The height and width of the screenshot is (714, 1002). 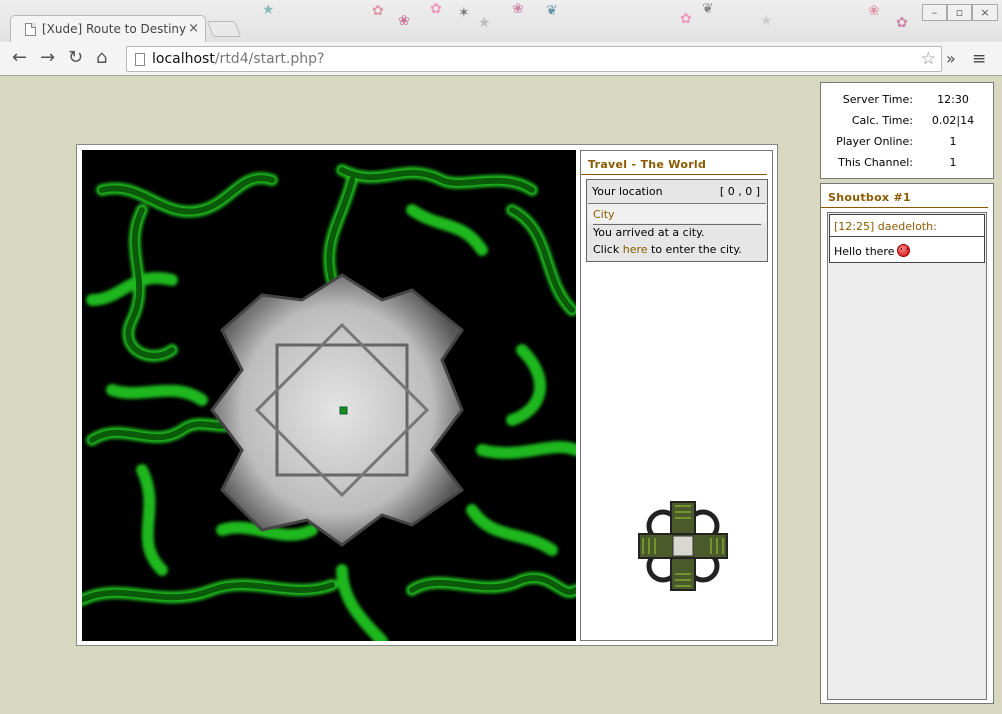 I want to click on stat-label: This Channel:, so click(x=875, y=162).